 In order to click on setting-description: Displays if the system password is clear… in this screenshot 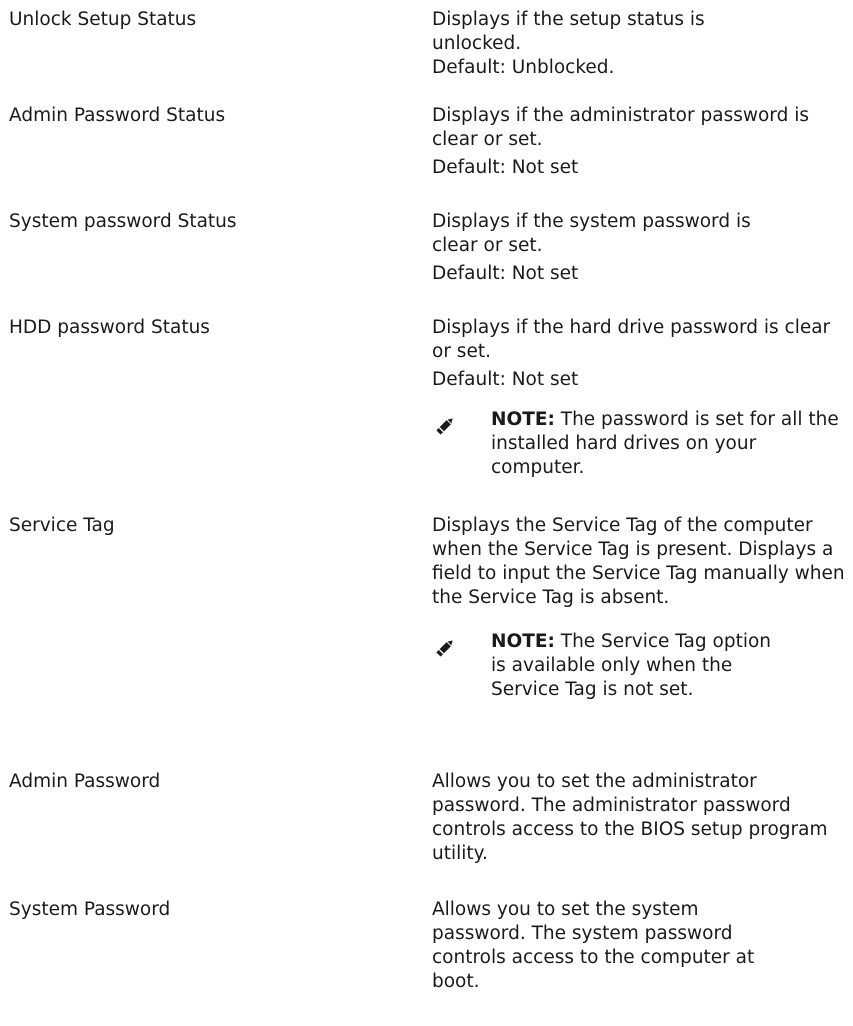, I will do `click(639, 248)`.